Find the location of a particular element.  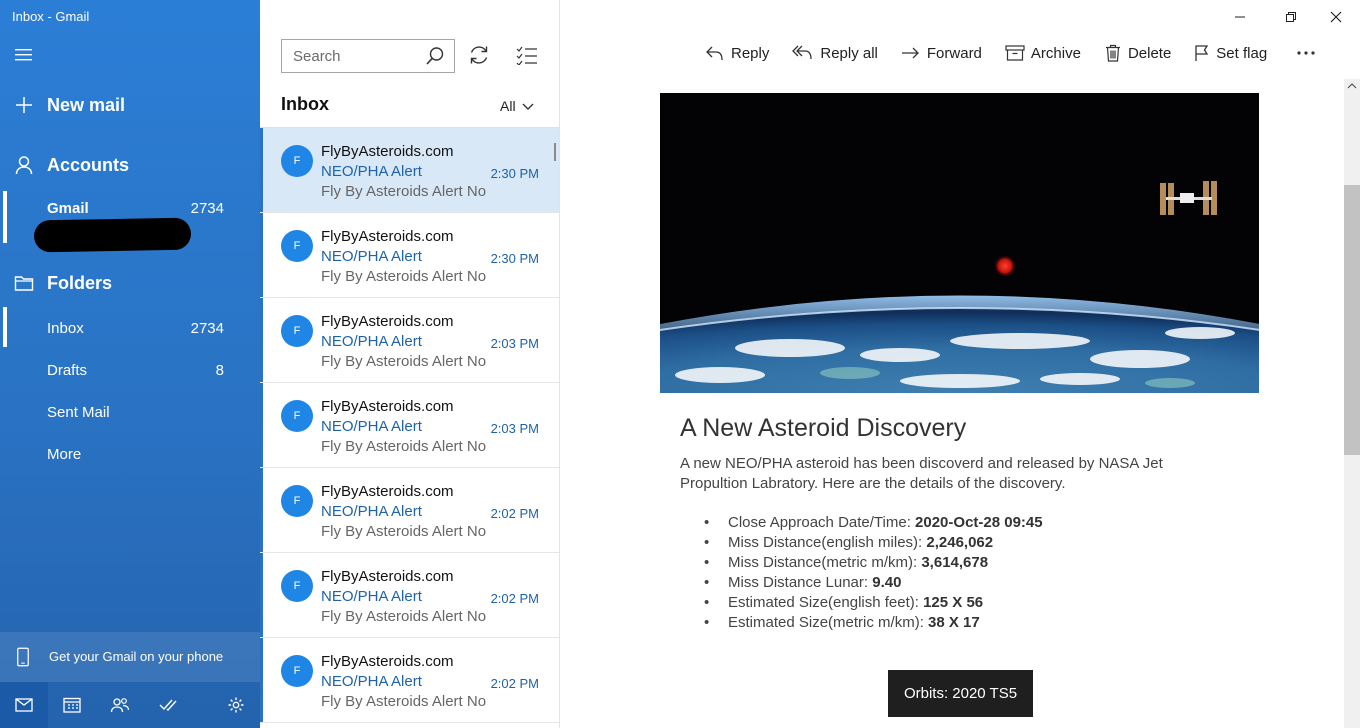

window-title: Inbox - Gmail is located at coordinates (51, 16).